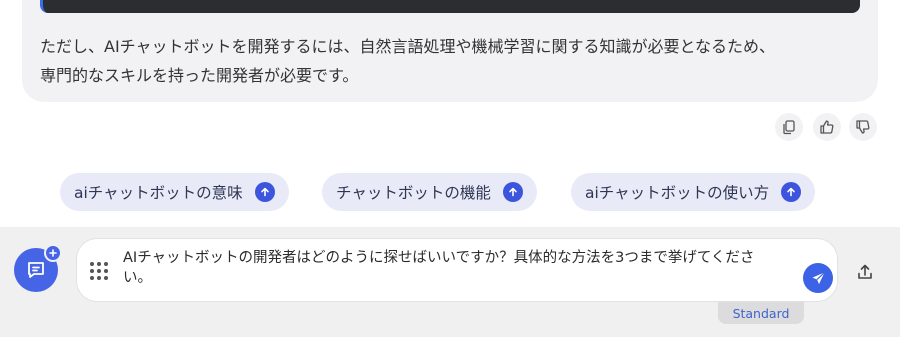 The width and height of the screenshot is (900, 337). I want to click on apps-grid-icon, so click(99, 271).